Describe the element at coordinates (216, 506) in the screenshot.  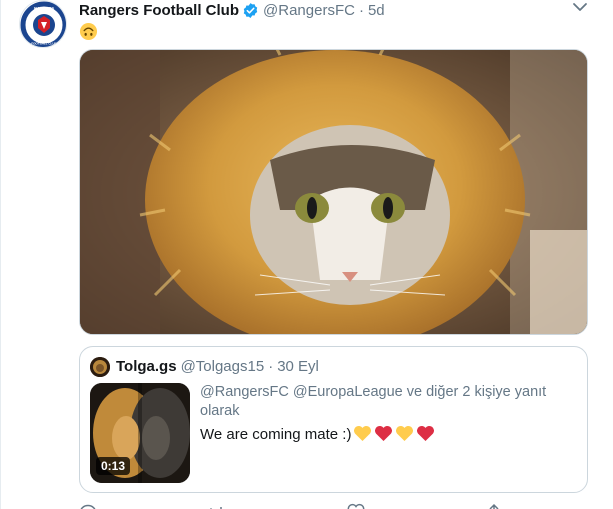
I see `retweet-icon` at that location.